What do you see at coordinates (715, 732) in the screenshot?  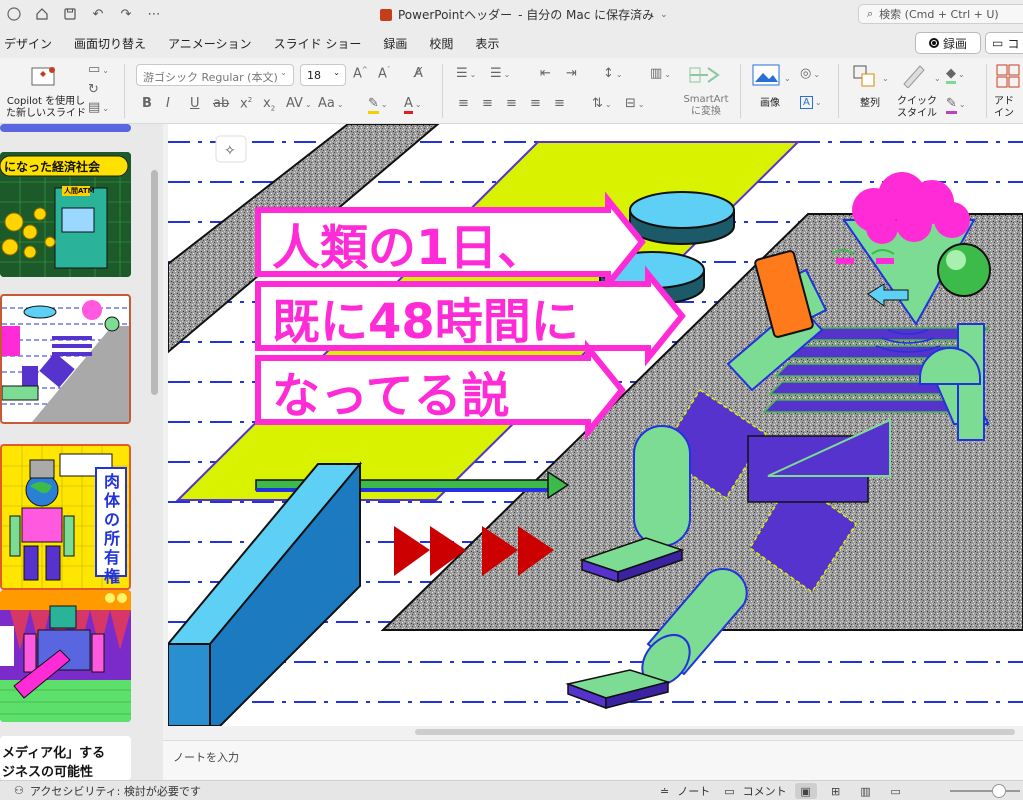 I see `slide-horizontal-scrollbar` at bounding box center [715, 732].